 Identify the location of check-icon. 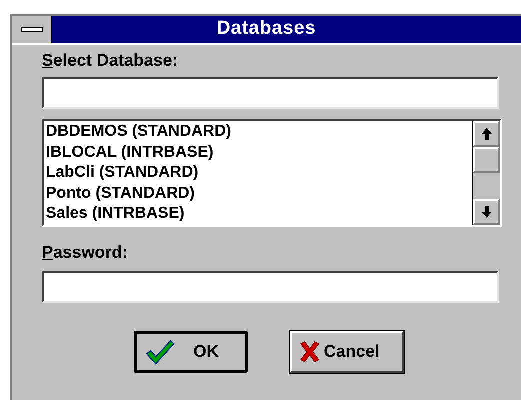
(160, 352).